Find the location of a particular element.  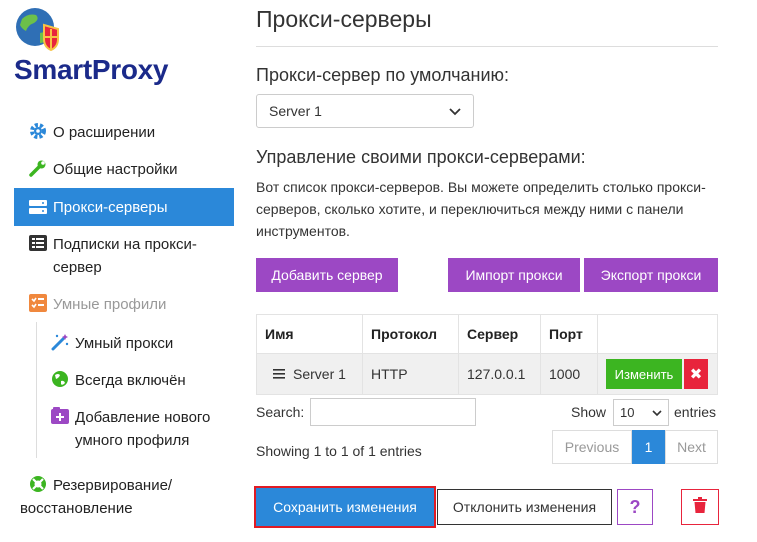

sidebar-item-label: Подписки на прокси-сервер is located at coordinates (125, 256).